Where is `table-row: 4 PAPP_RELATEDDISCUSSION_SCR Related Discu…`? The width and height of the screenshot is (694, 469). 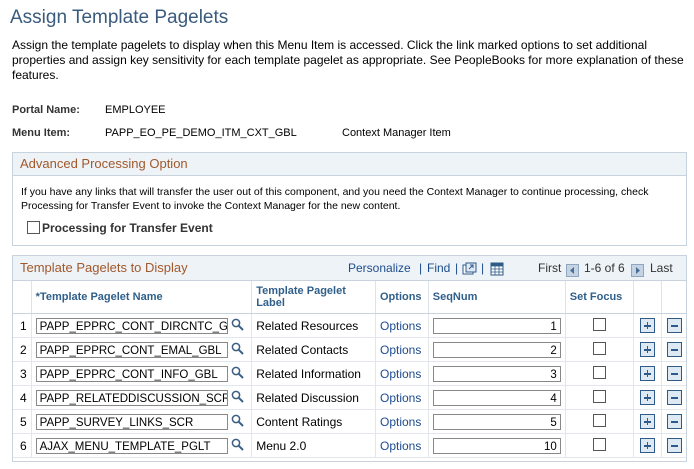 table-row: 4 PAPP_RELATEDDISCUSSION_SCR Related Discu… is located at coordinates (349, 397).